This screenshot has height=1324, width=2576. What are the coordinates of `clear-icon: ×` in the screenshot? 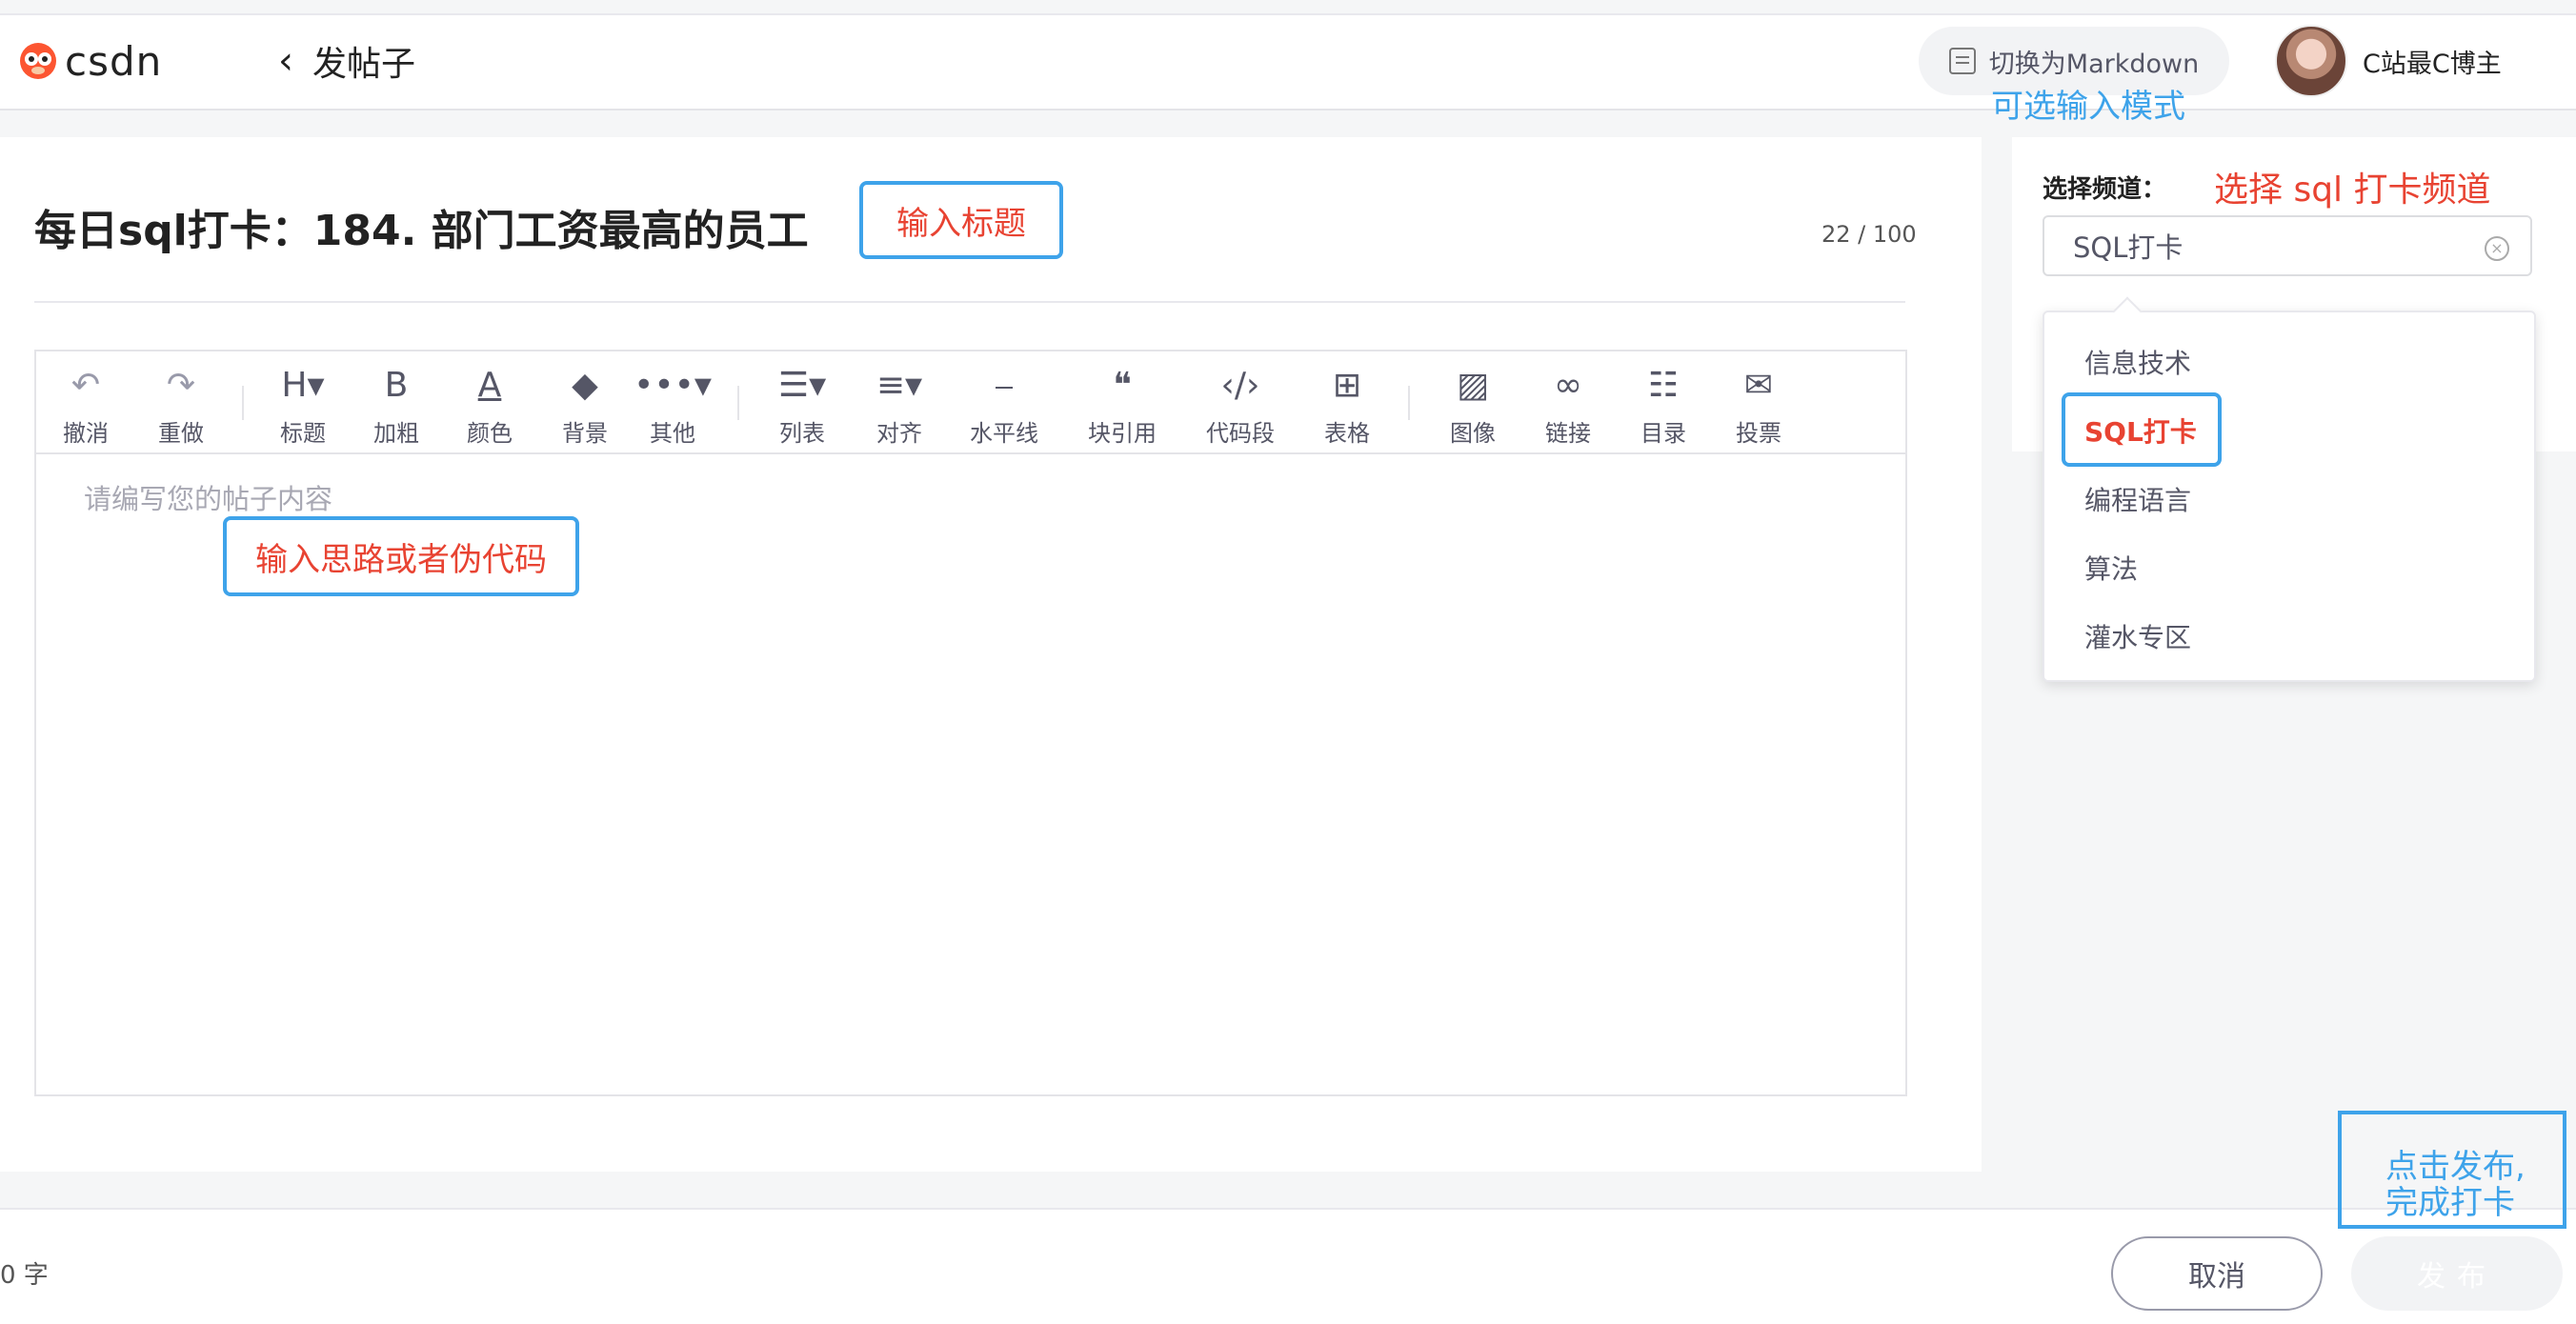 It's located at (2497, 249).